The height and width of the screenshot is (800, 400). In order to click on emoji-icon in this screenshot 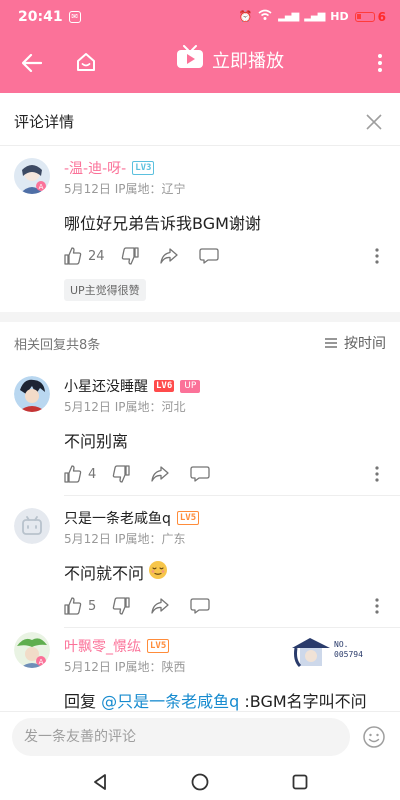, I will do `click(374, 737)`.